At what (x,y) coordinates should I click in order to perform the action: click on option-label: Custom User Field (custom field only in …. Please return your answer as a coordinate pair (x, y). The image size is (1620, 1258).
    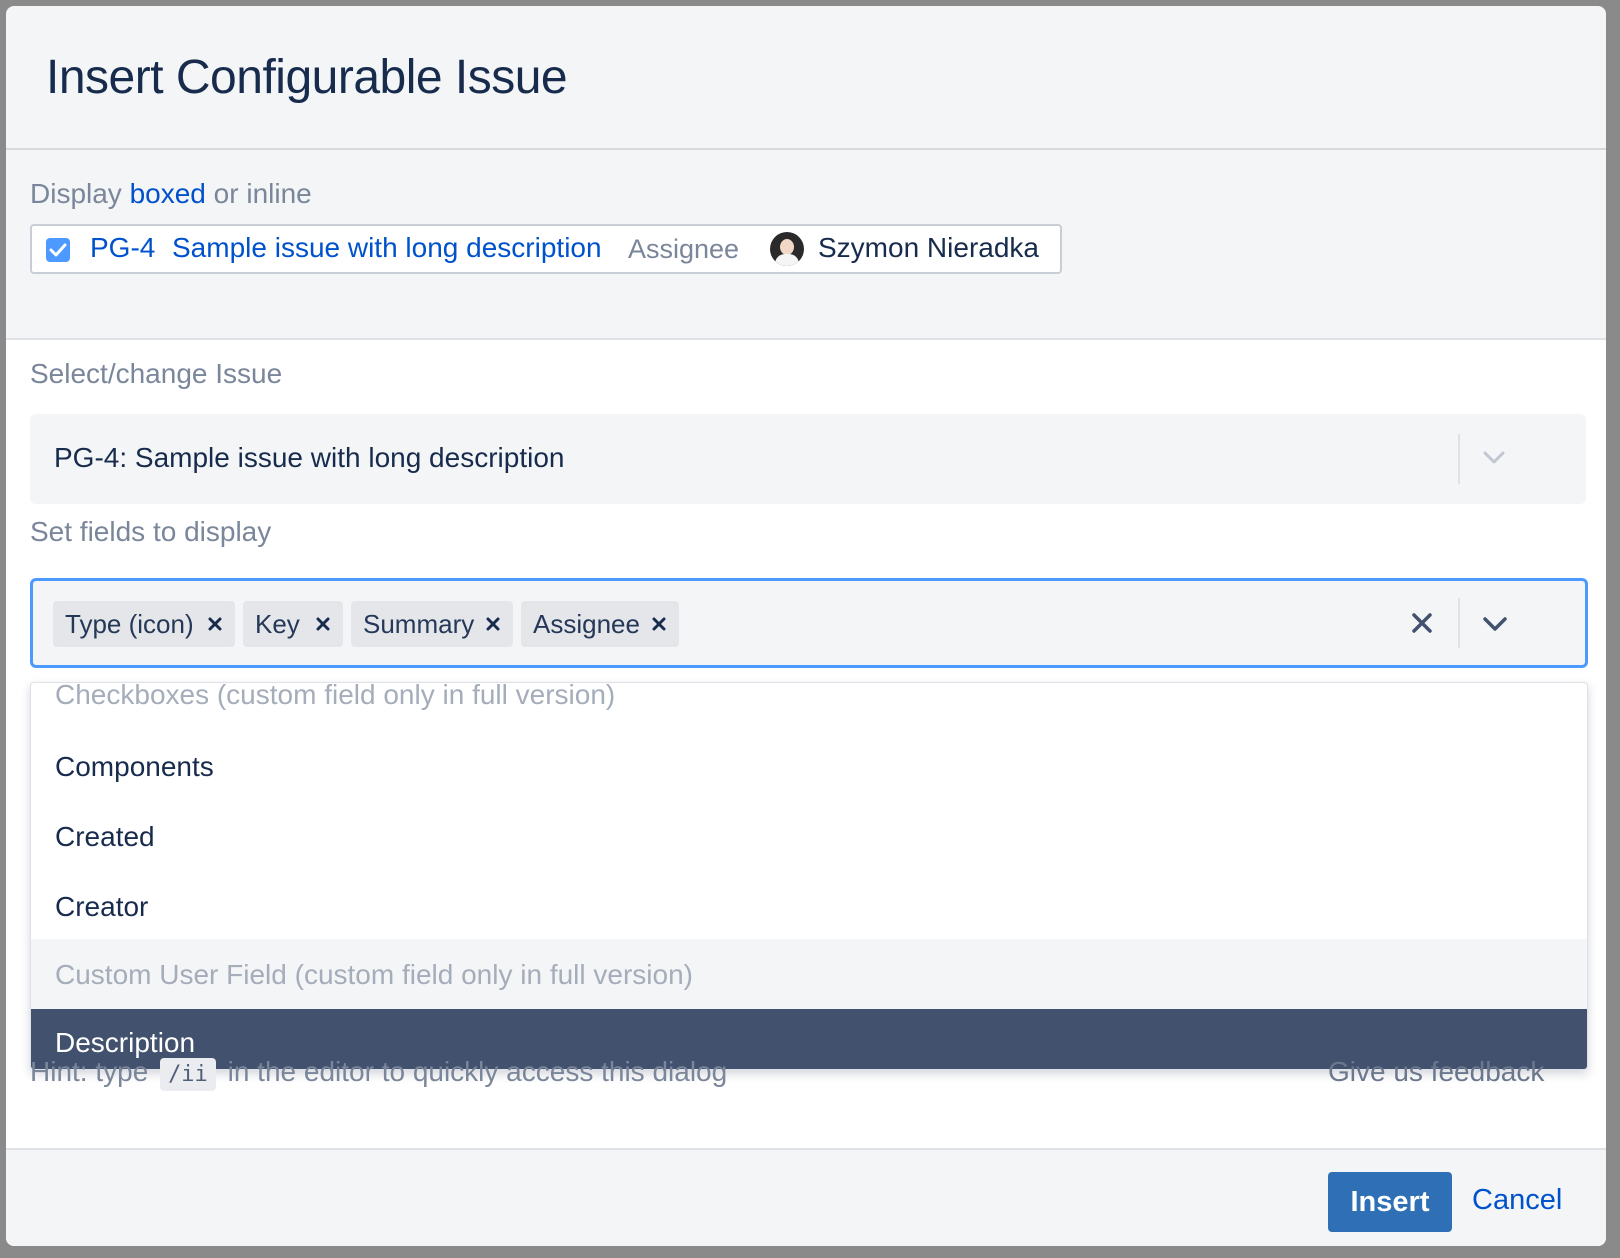
    Looking at the image, I should click on (374, 974).